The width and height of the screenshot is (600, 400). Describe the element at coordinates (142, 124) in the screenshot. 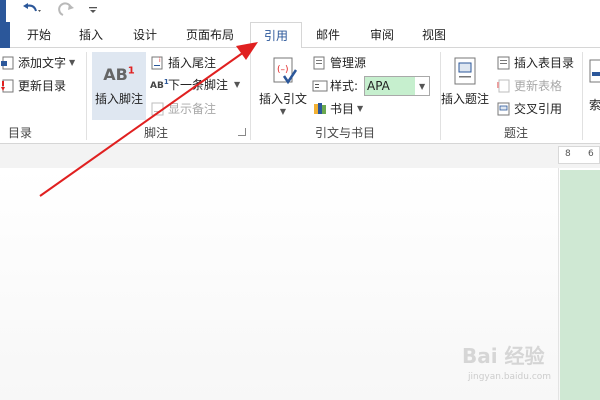

I see `arrow-shaft` at that location.